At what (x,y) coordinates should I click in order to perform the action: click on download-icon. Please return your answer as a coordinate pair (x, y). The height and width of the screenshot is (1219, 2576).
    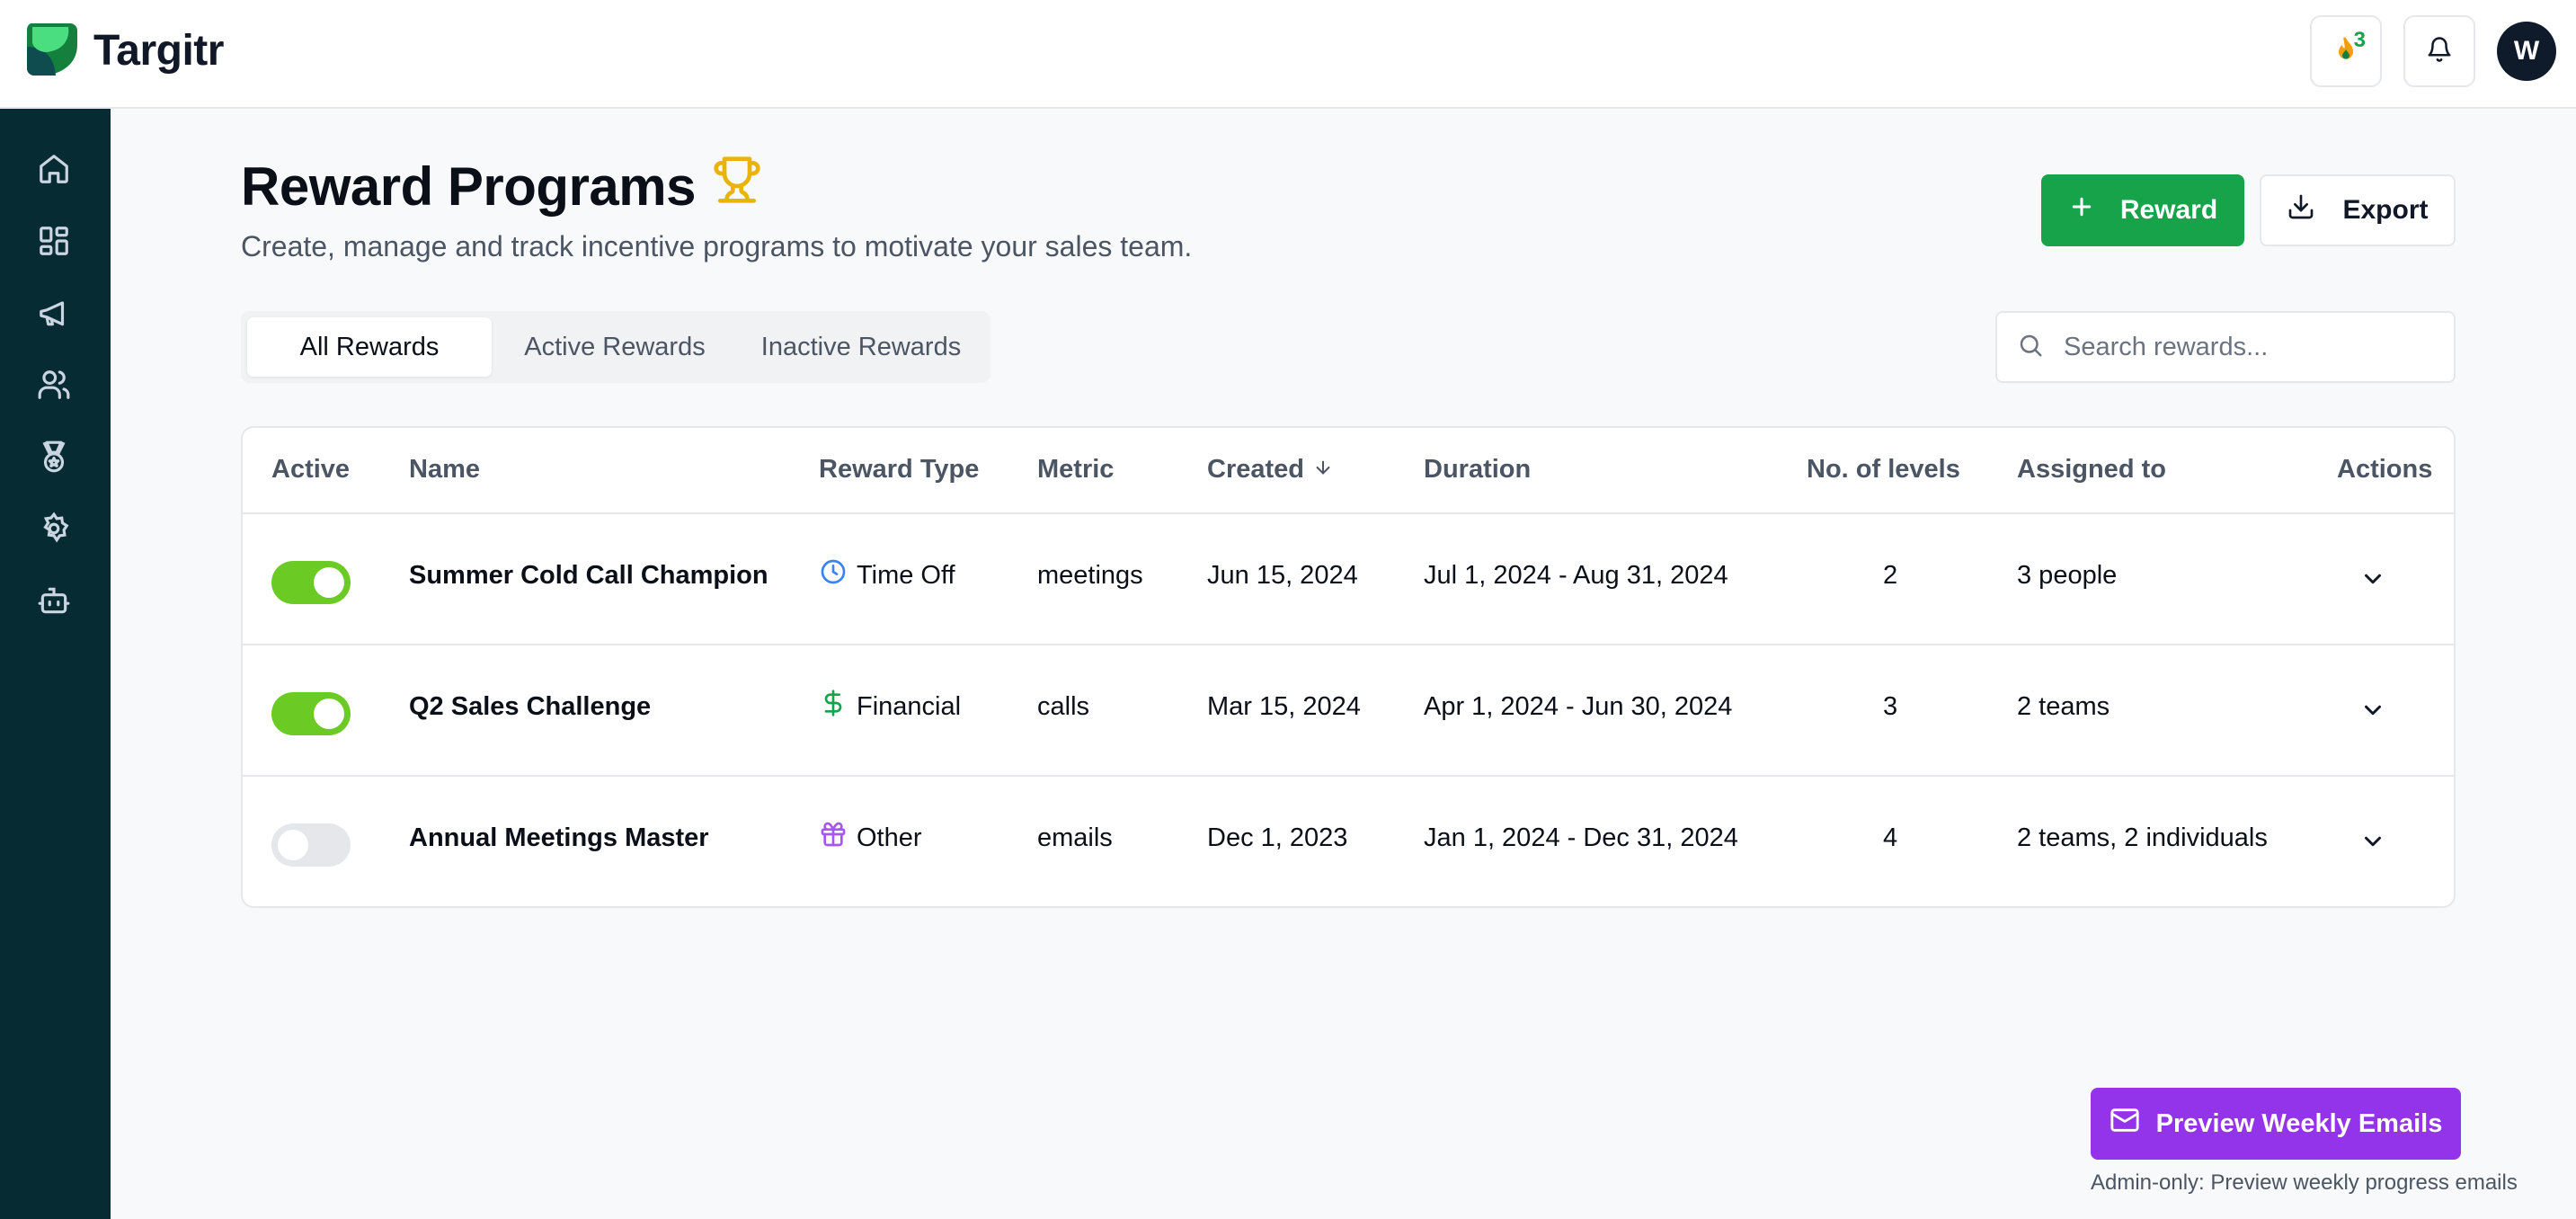
    Looking at the image, I should click on (2301, 210).